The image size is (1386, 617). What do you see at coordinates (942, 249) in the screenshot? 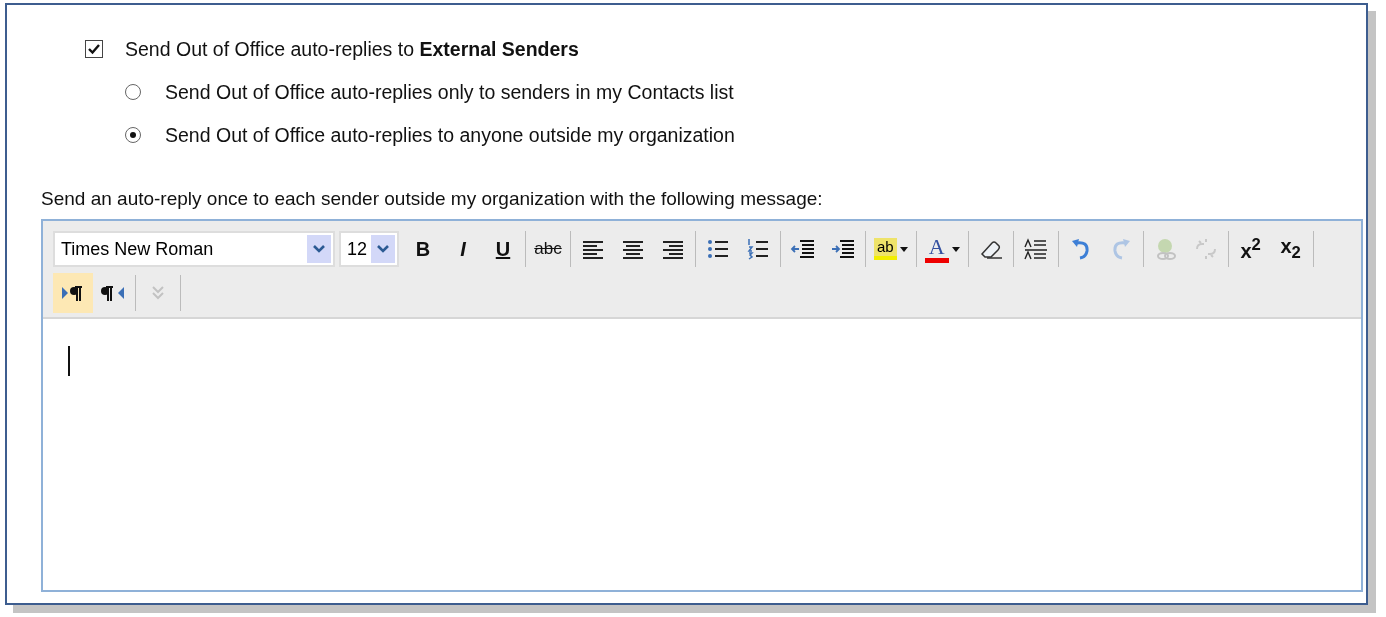
I see `font-color-button: A` at bounding box center [942, 249].